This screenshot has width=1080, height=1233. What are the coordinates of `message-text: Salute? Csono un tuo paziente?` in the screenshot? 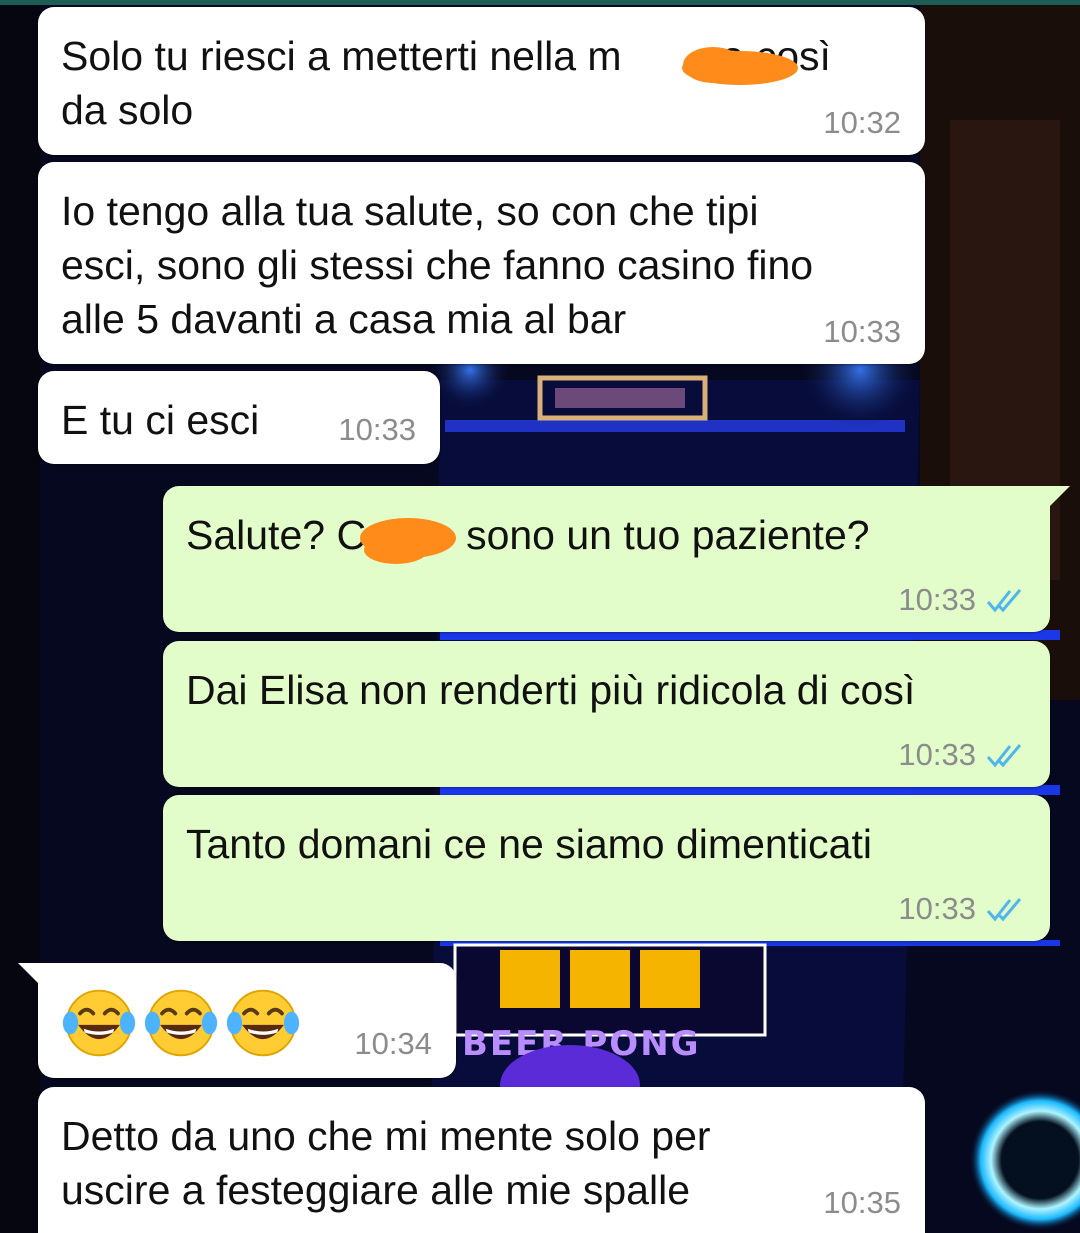 It's located at (528, 535).